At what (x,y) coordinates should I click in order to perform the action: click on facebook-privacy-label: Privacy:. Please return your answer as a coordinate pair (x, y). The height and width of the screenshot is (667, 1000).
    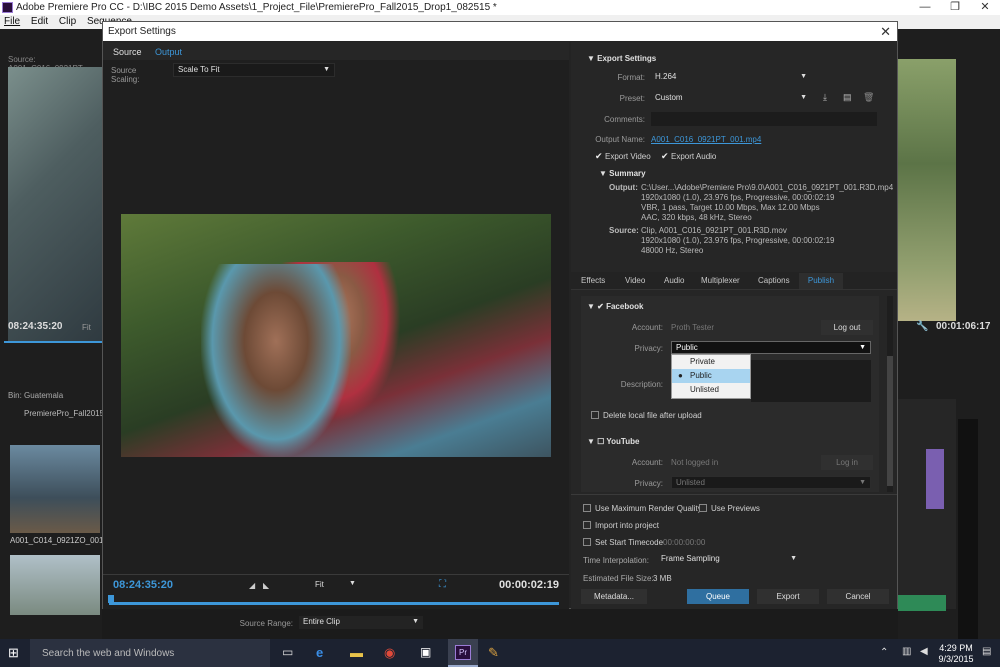
    Looking at the image, I should click on (648, 348).